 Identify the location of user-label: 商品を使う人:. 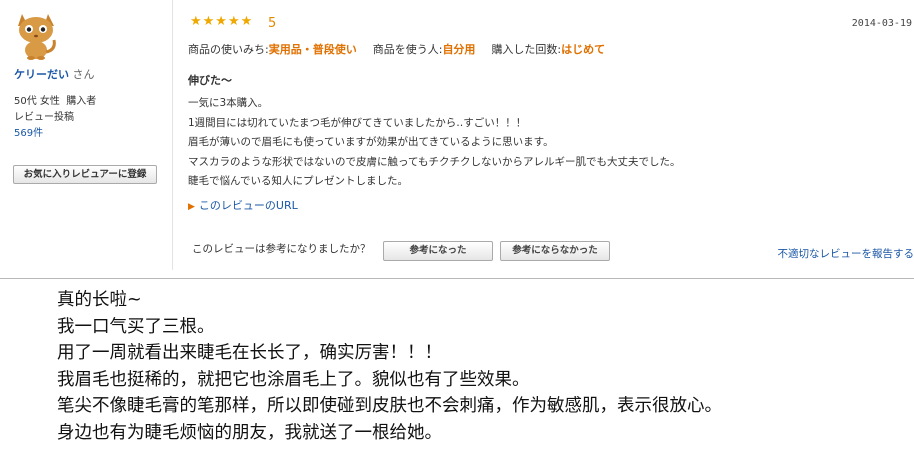
(407, 49).